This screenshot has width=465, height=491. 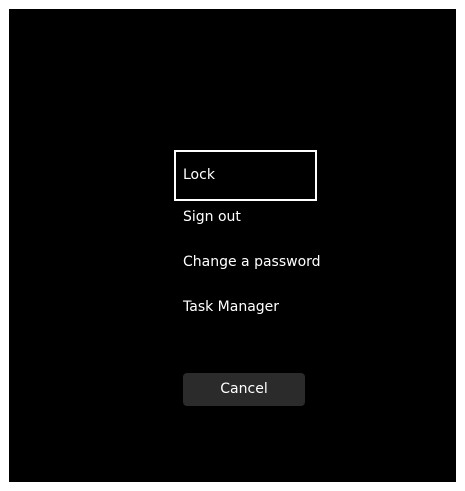 What do you see at coordinates (245, 175) in the screenshot?
I see `lock-option: Lock` at bounding box center [245, 175].